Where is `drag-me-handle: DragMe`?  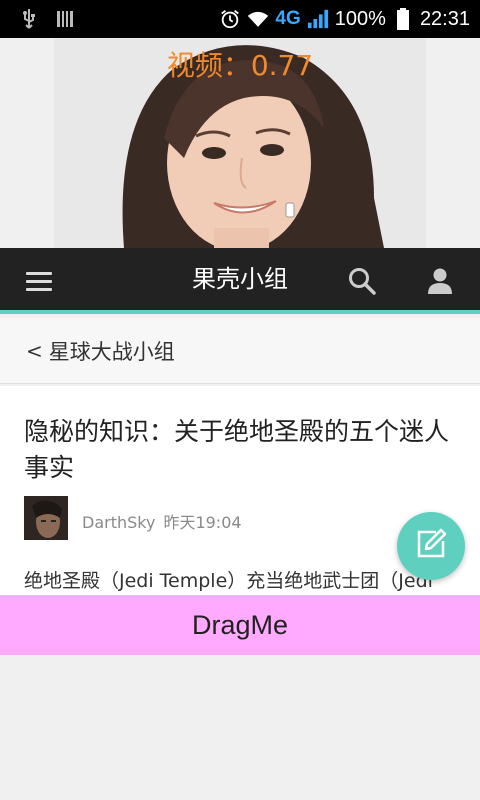 drag-me-handle: DragMe is located at coordinates (240, 625).